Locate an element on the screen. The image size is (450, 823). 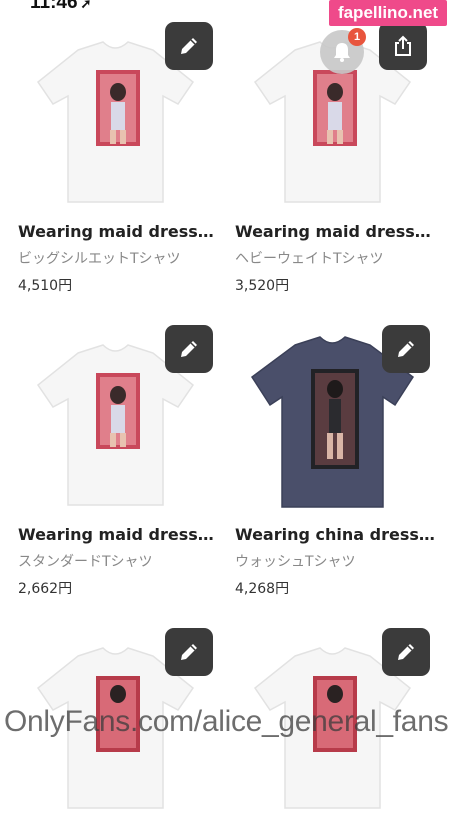
product-type: ビッグシルエットTシャツ is located at coordinates (99, 259).